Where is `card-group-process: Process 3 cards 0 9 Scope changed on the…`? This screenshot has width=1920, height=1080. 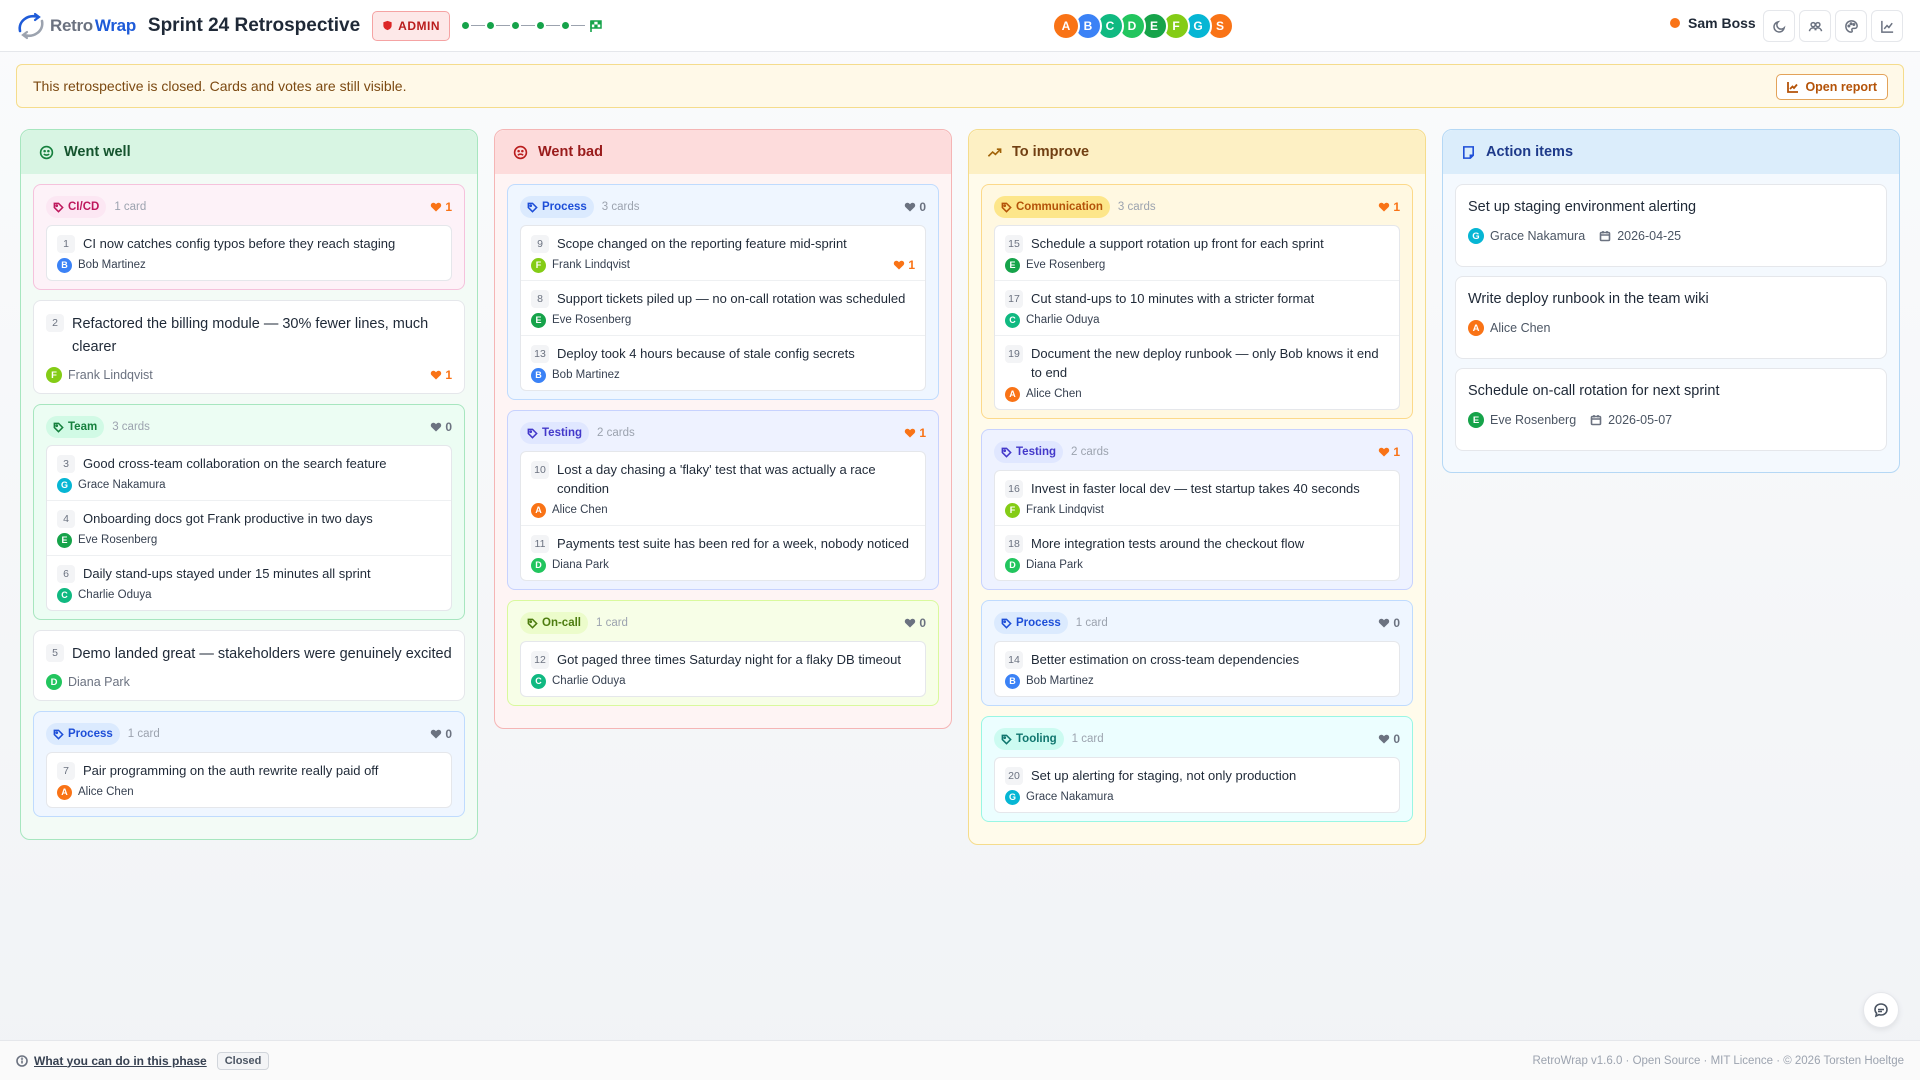 card-group-process: Process 3 cards 0 9 Scope changed on the… is located at coordinates (723, 292).